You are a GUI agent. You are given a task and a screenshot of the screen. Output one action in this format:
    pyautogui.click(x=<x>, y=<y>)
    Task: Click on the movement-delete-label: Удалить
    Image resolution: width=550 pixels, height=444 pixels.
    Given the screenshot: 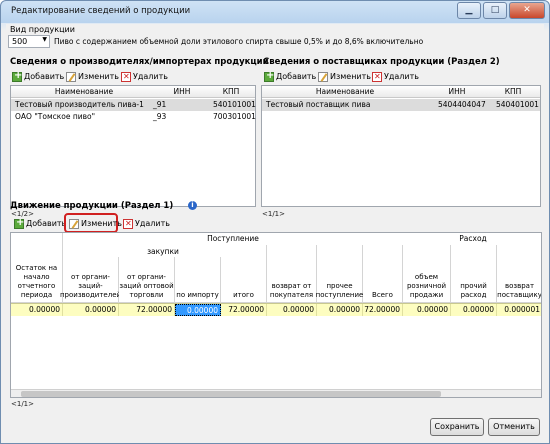 What is the action you would take?
    pyautogui.click(x=152, y=223)
    